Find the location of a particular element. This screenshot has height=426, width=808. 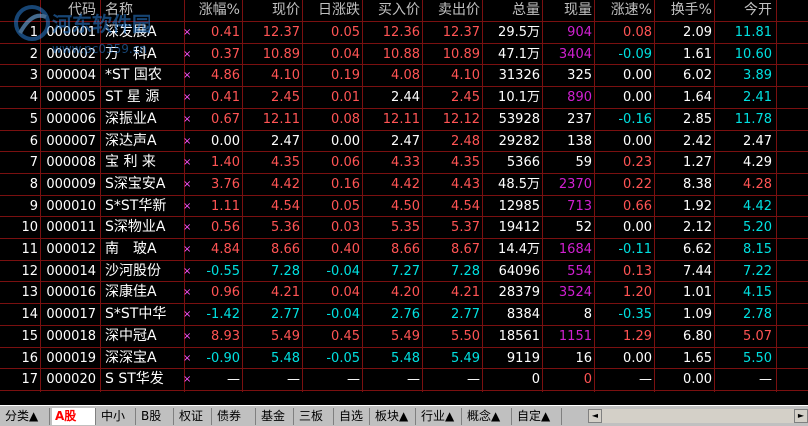

tab-8: 自选 is located at coordinates (353, 416).